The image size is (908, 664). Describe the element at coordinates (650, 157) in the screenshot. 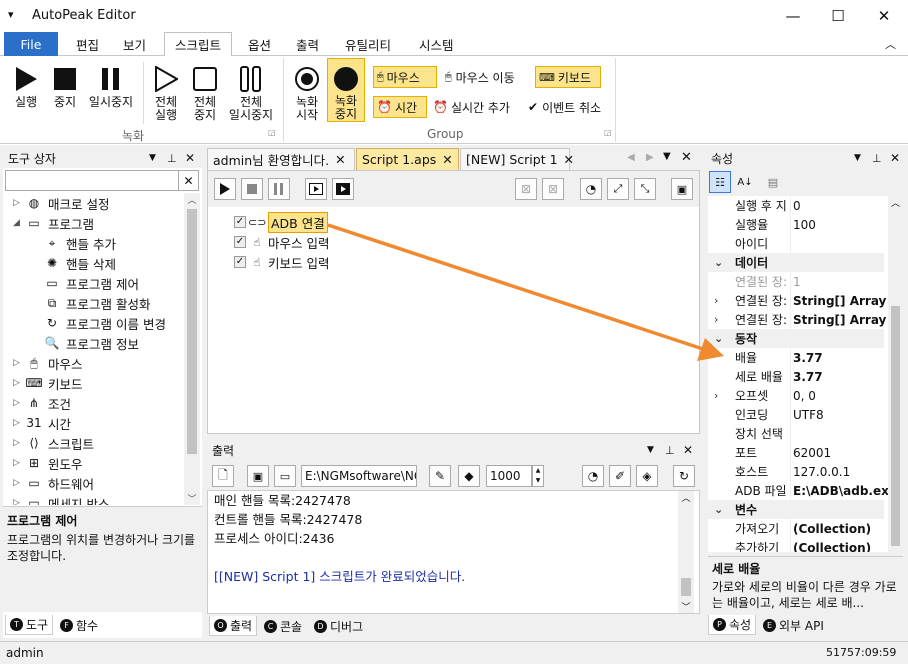

I see `tab-scroll-right-icon: ▶` at that location.